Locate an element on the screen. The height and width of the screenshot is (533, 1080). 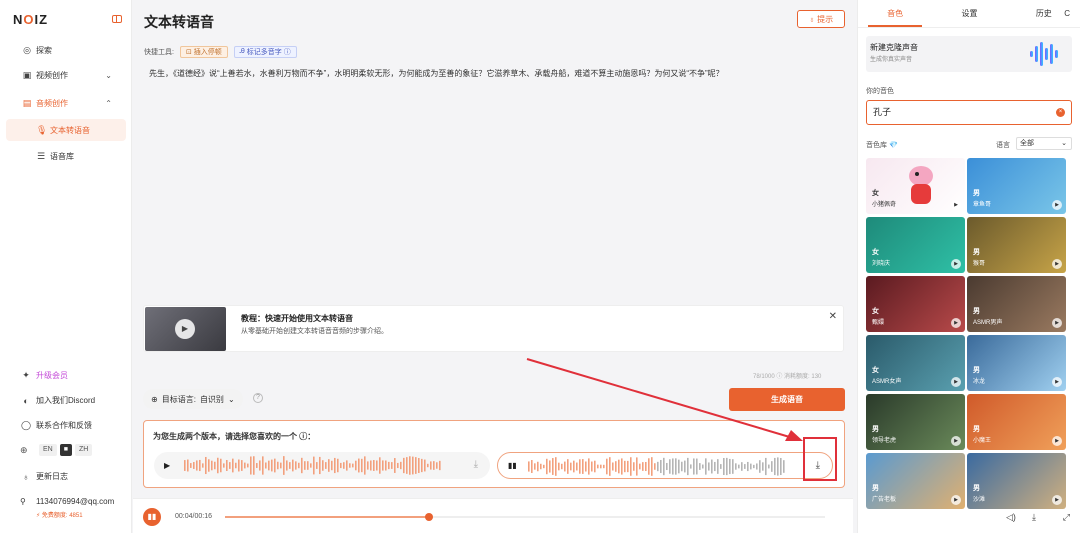
chevron-up-icon: ⌃ is located at coordinates (108, 103).